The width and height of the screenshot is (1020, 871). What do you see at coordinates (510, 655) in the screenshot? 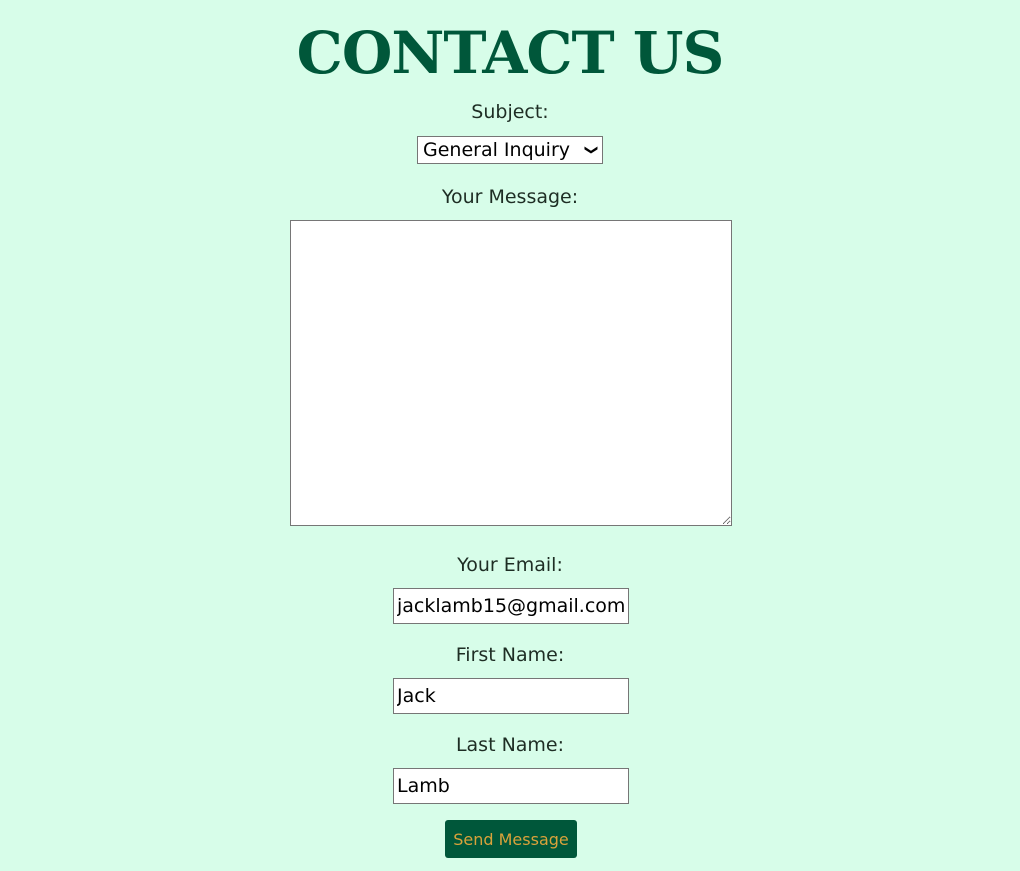
I see `first-name-label: First Name:` at bounding box center [510, 655].